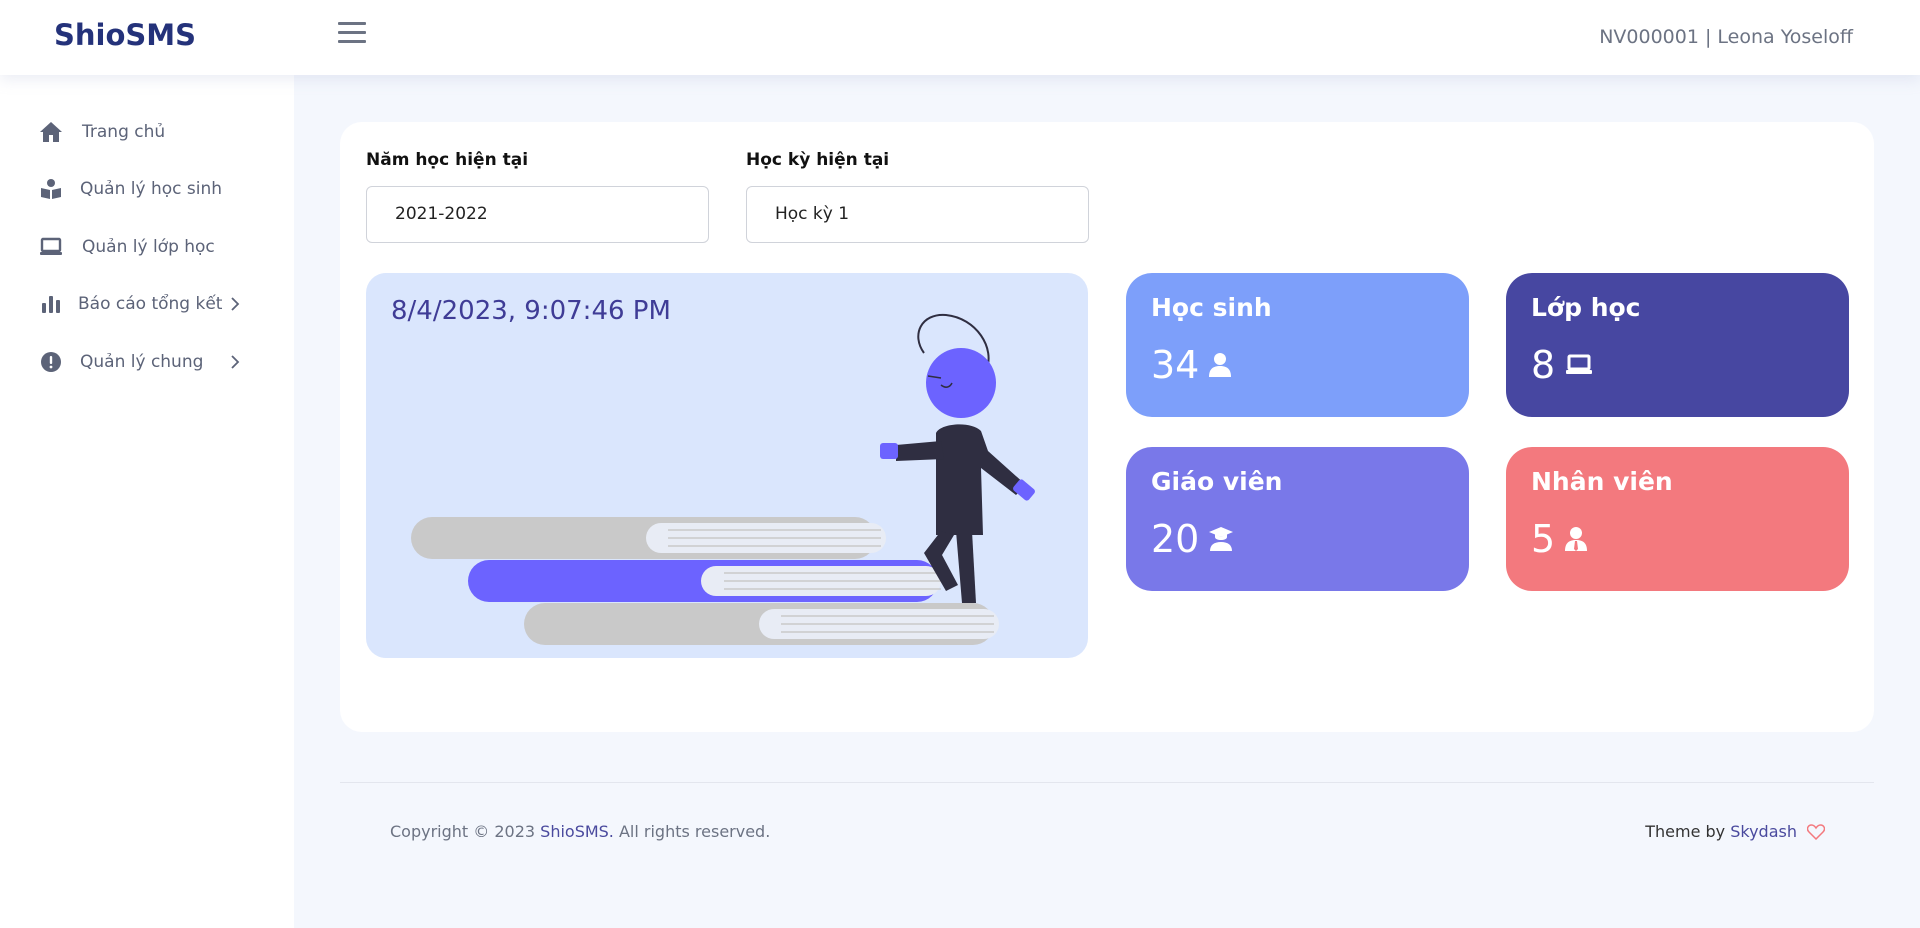  I want to click on footer-theme-credit: Theme by Skydash, so click(1735, 831).